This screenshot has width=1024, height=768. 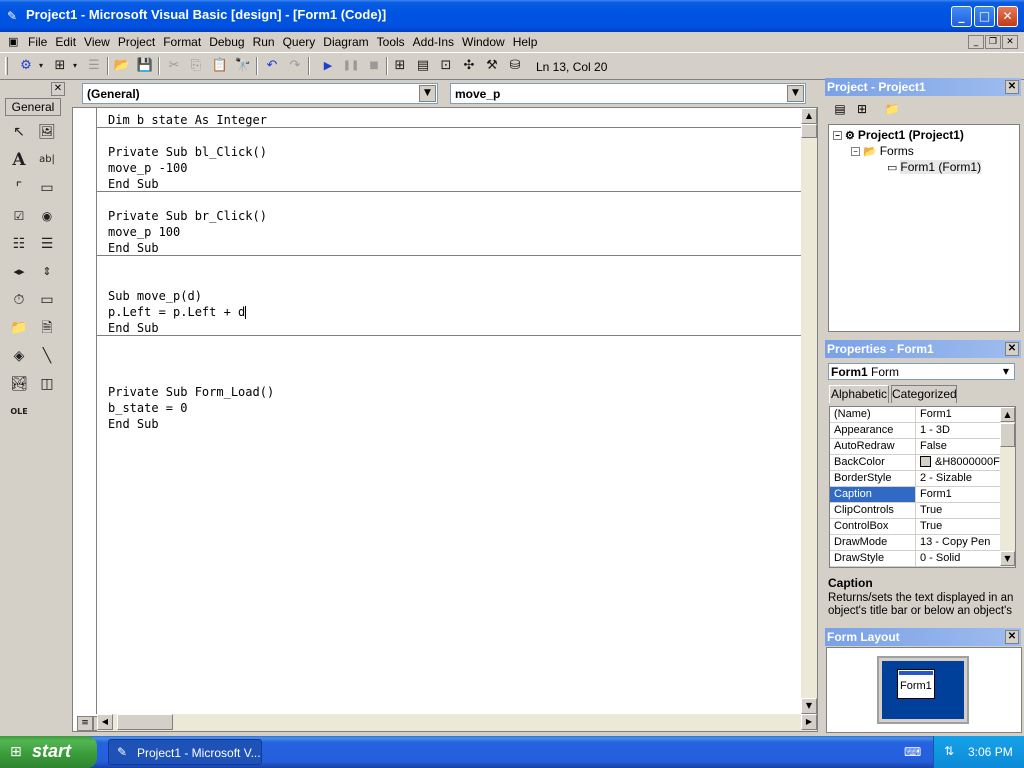 What do you see at coordinates (958, 558) in the screenshot?
I see `property-value: 0 - Solid` at bounding box center [958, 558].